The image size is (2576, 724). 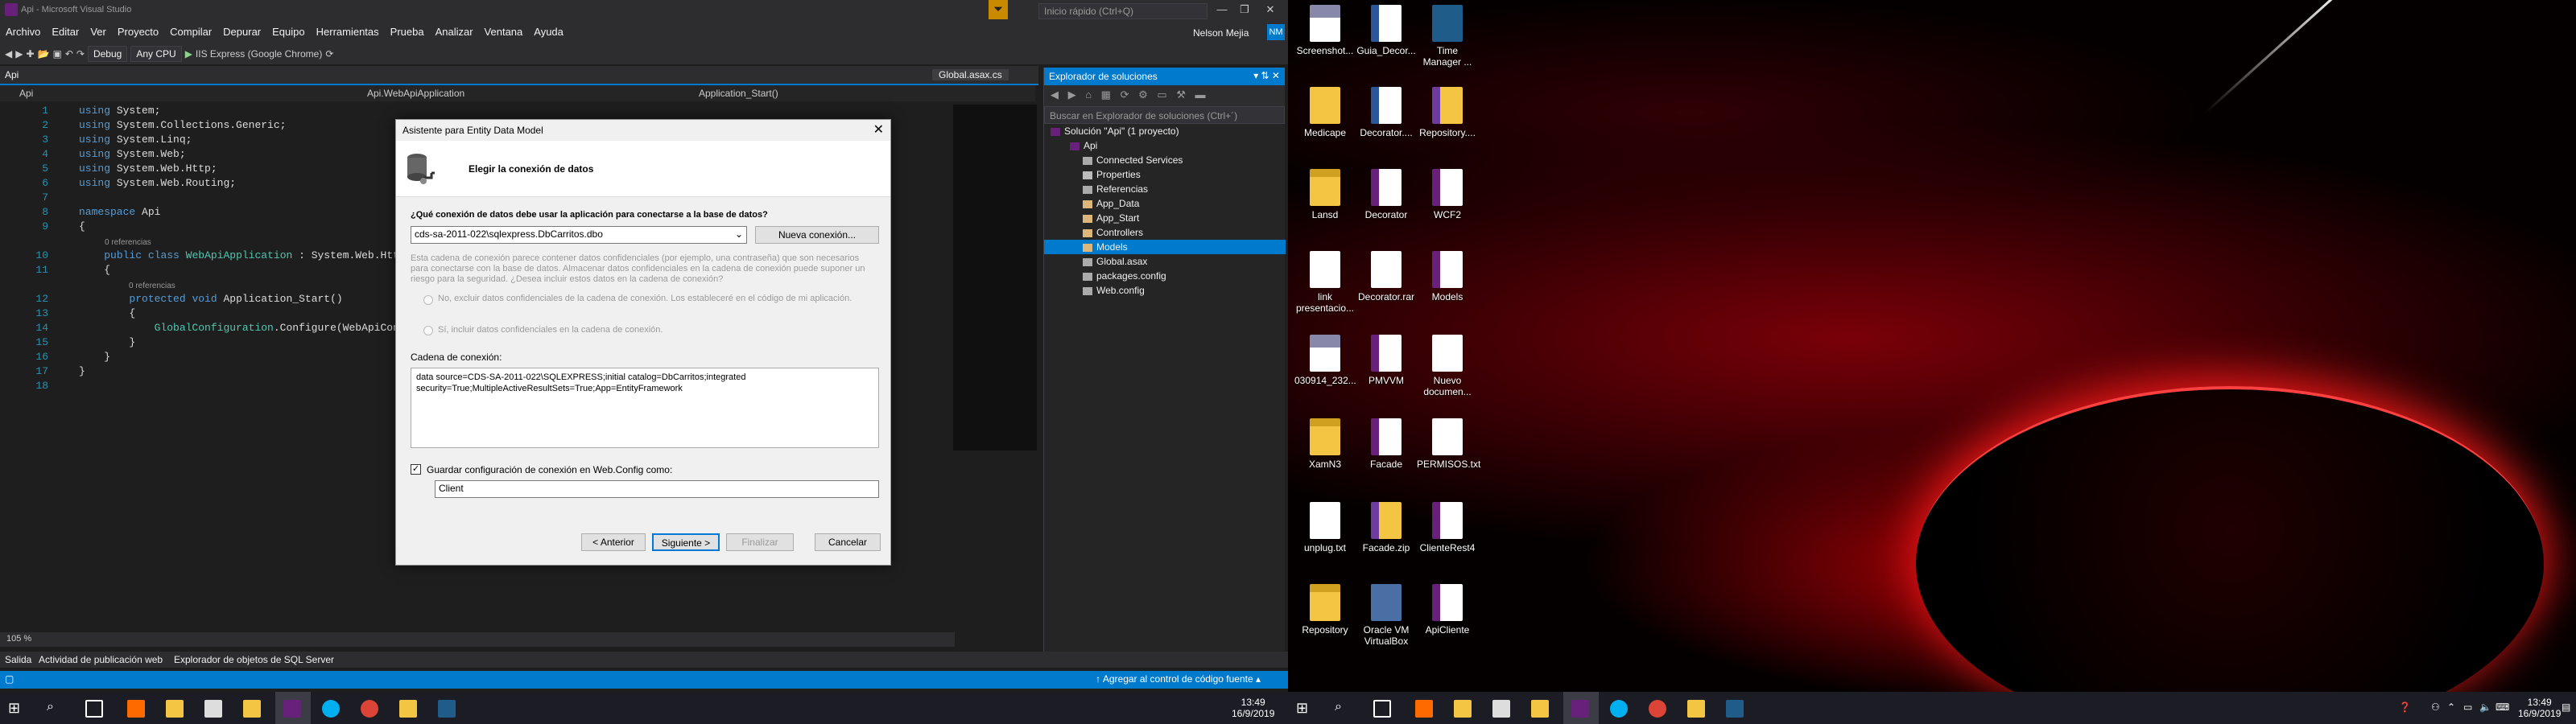 What do you see at coordinates (1619, 709) in the screenshot?
I see `skype-icon` at bounding box center [1619, 709].